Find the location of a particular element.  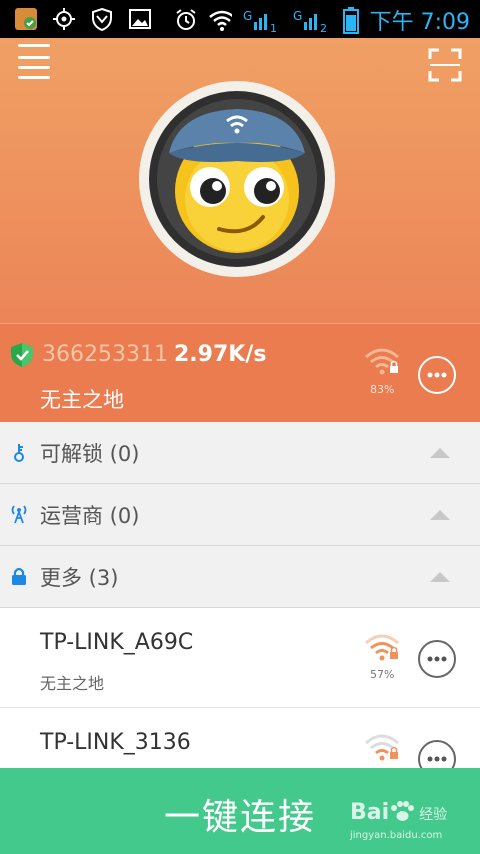

signal-icon: G1 is located at coordinates (262, 21).